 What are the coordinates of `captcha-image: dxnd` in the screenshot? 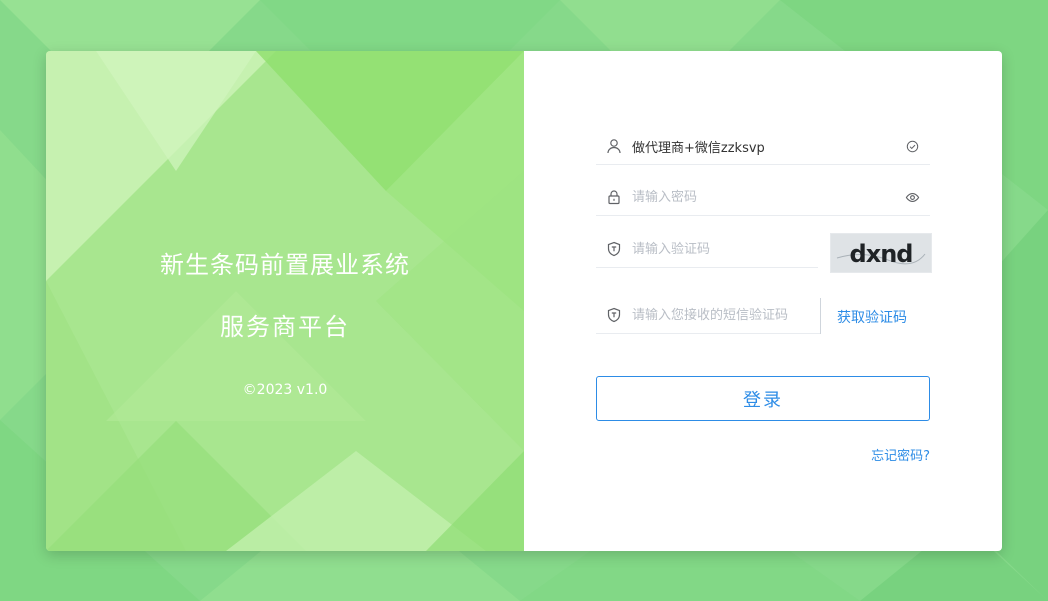 It's located at (881, 253).